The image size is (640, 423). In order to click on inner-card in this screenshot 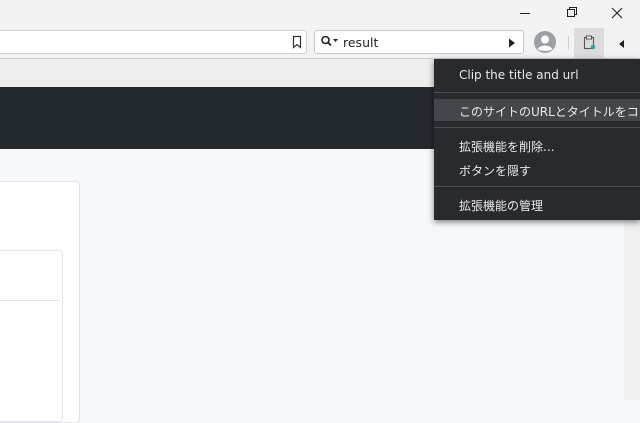, I will do `click(31, 336)`.